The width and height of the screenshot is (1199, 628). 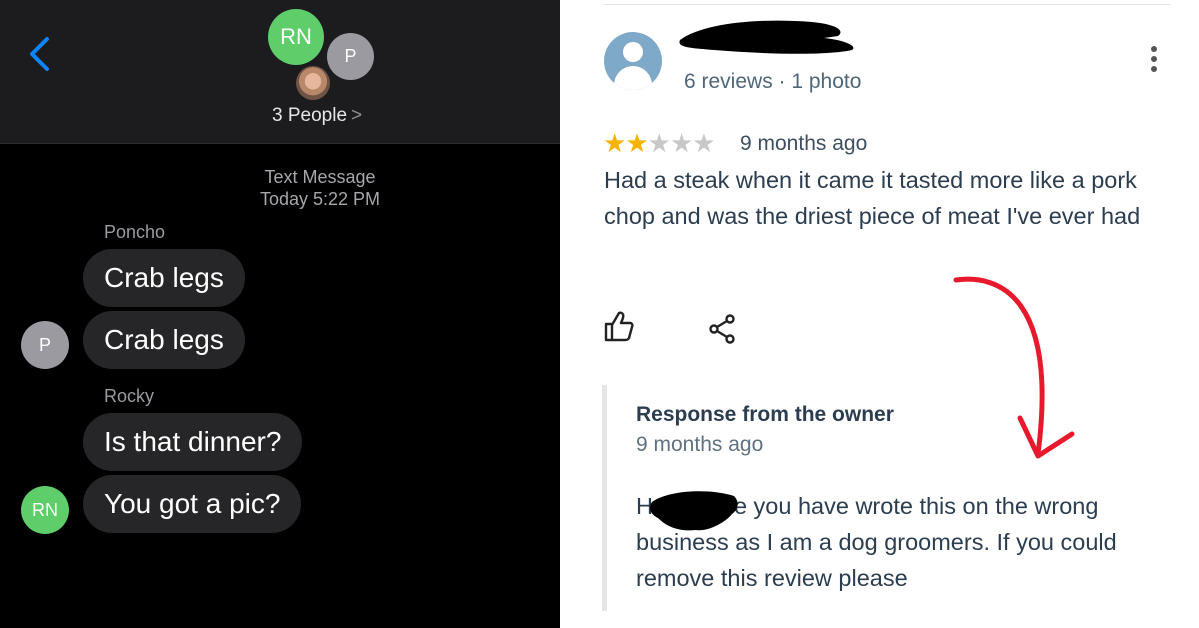 I want to click on more-options-icon, so click(x=1154, y=61).